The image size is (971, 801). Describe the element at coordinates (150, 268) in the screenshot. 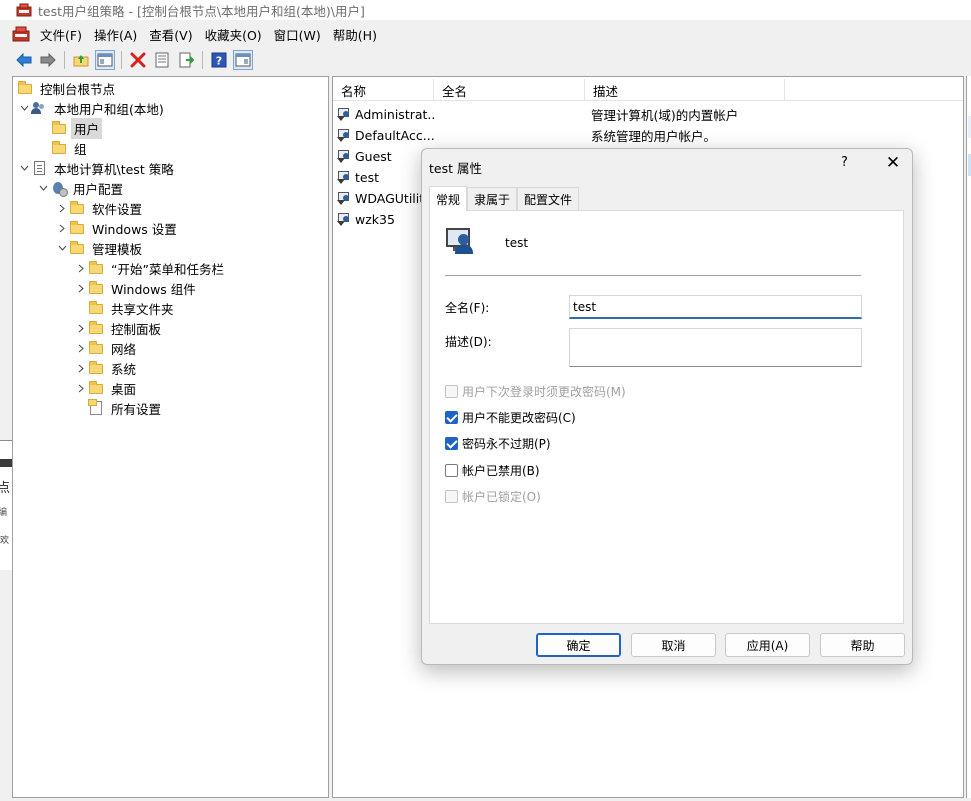

I see `tree-node-start-menu: “开始”菜单和任务栏` at that location.